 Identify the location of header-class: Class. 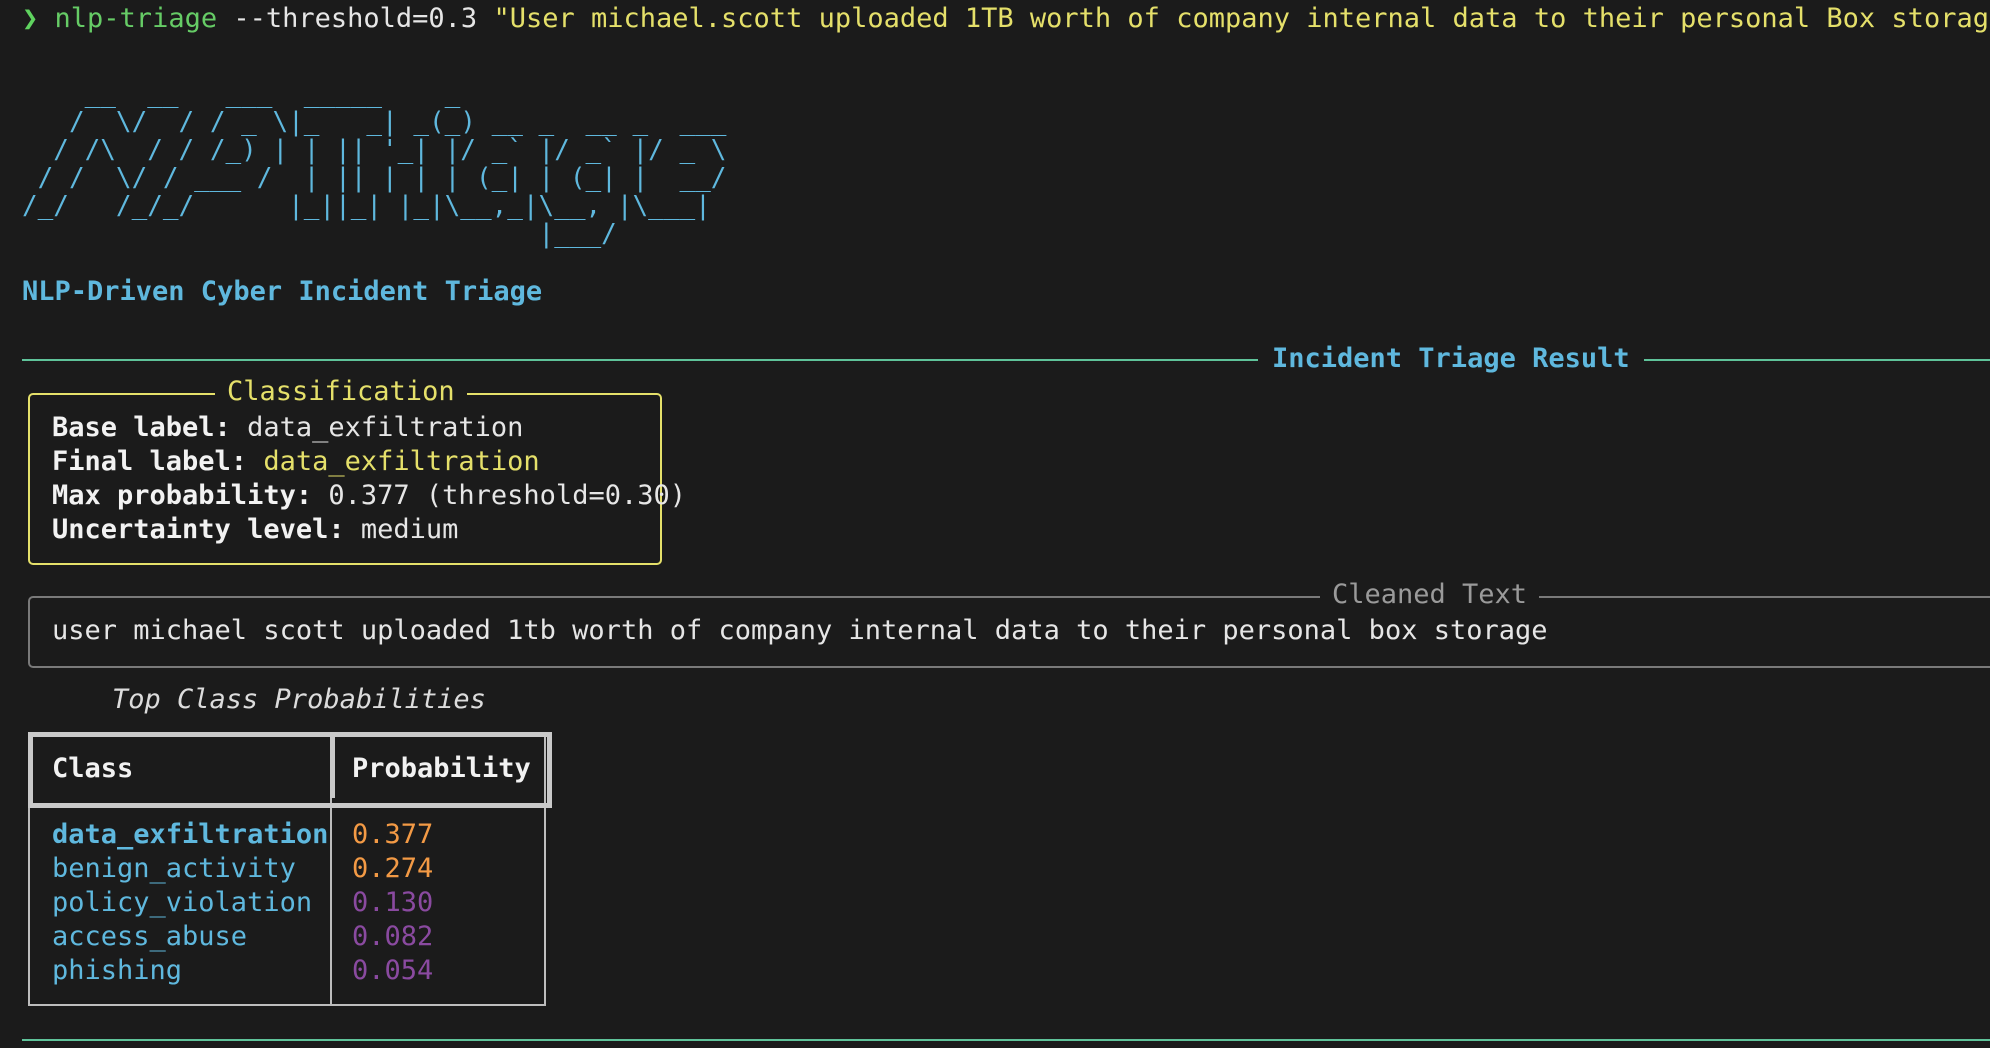
(93, 768).